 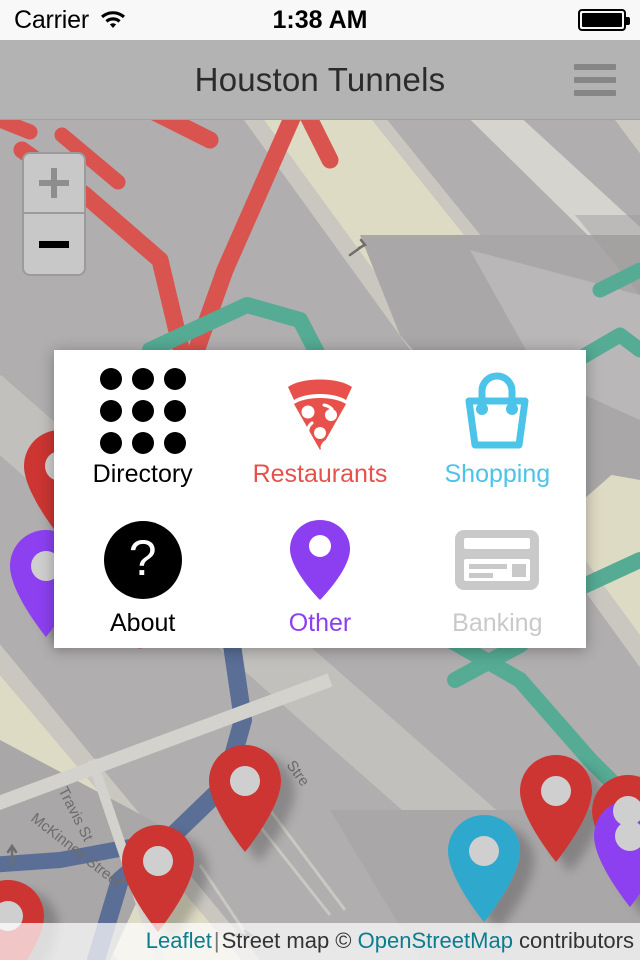 I want to click on map-pin-icon, so click(x=319, y=560).